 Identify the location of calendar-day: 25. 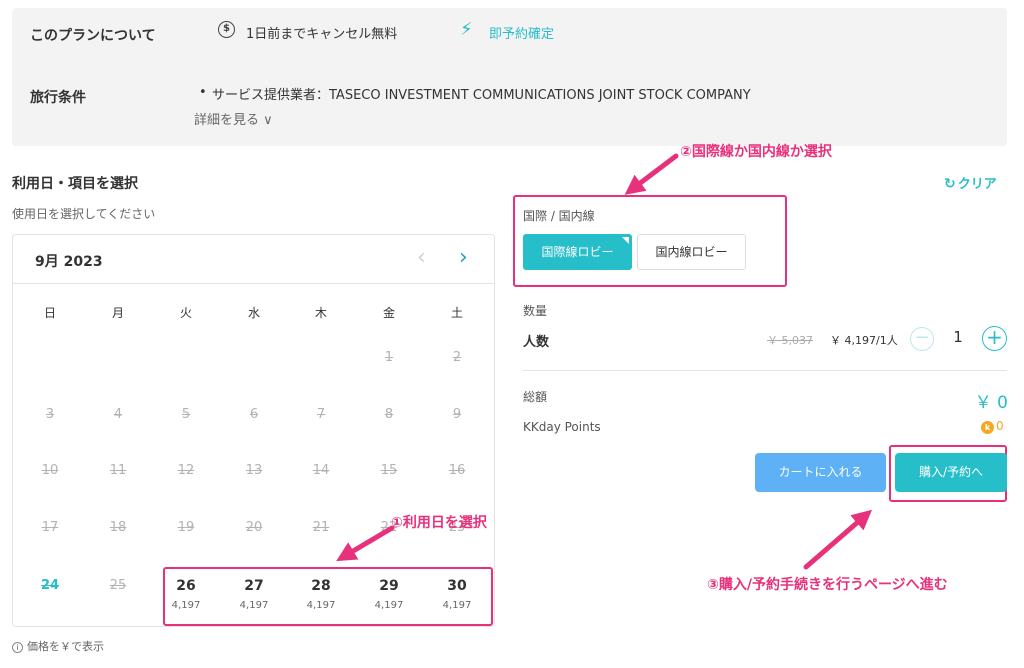
(118, 585).